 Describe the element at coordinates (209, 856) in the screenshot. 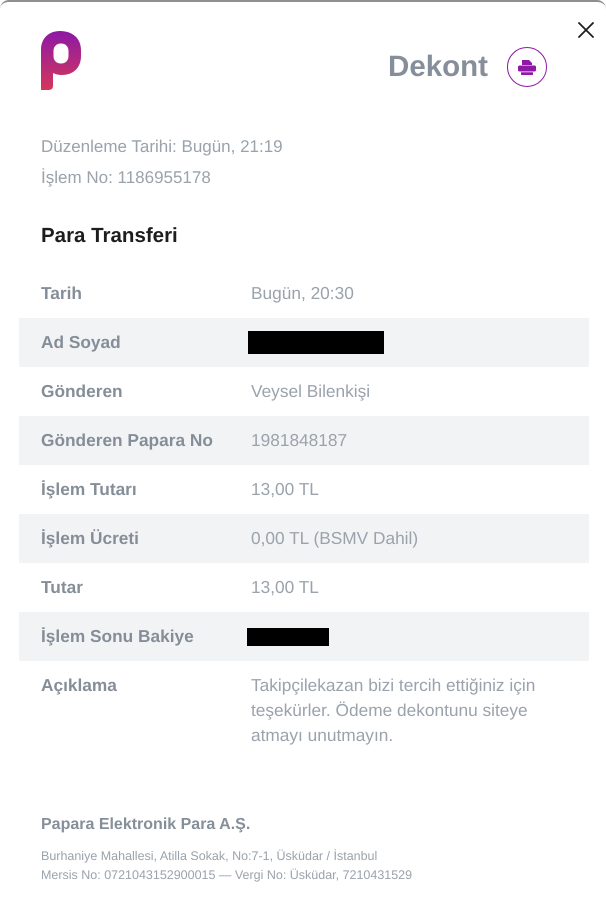

I see `company-address: Burhaniye Mahallesi, Atilla Sokak, No:7-1, Üsküdar / İstanbul` at that location.